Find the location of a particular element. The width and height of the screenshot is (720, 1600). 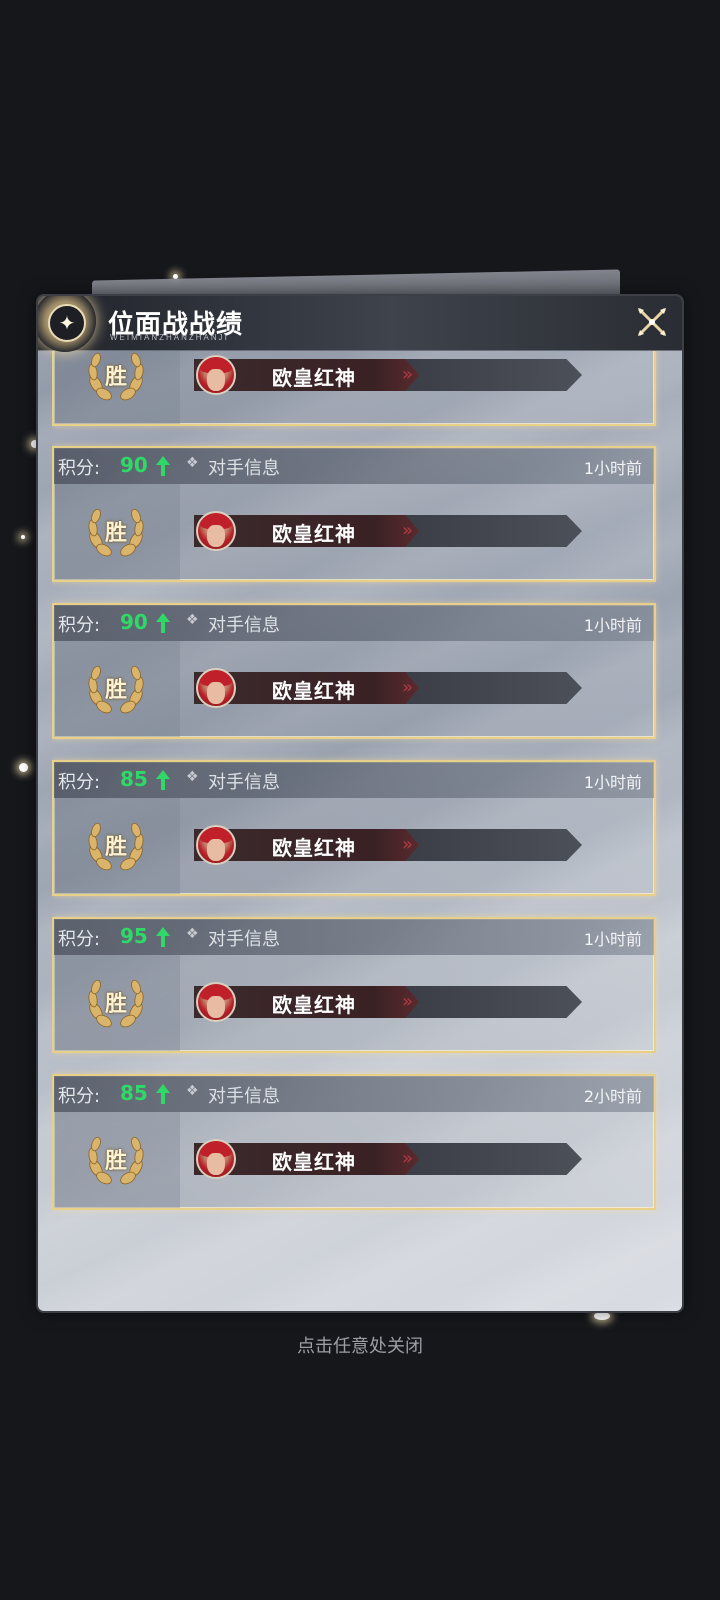

card-header: 积分: 85 ❖ 对手信息 1小时前 is located at coordinates (354, 780).